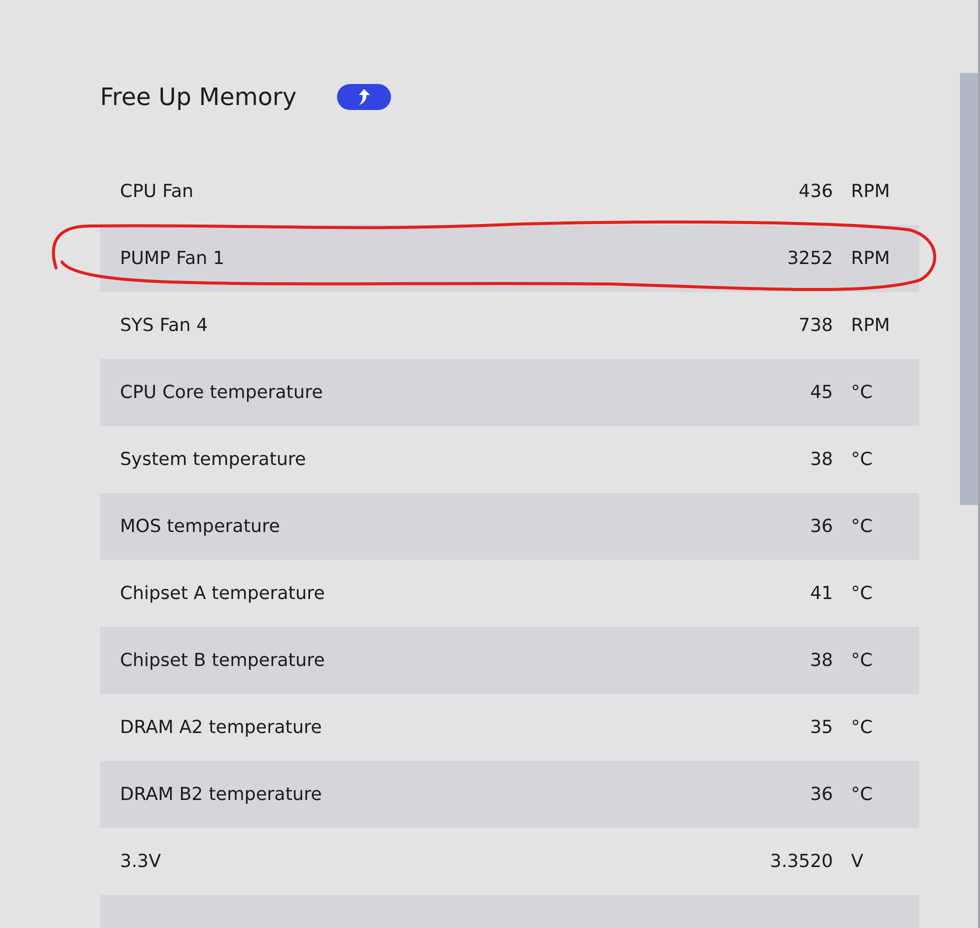  What do you see at coordinates (810, 258) in the screenshot?
I see `sensor-value: 3252` at bounding box center [810, 258].